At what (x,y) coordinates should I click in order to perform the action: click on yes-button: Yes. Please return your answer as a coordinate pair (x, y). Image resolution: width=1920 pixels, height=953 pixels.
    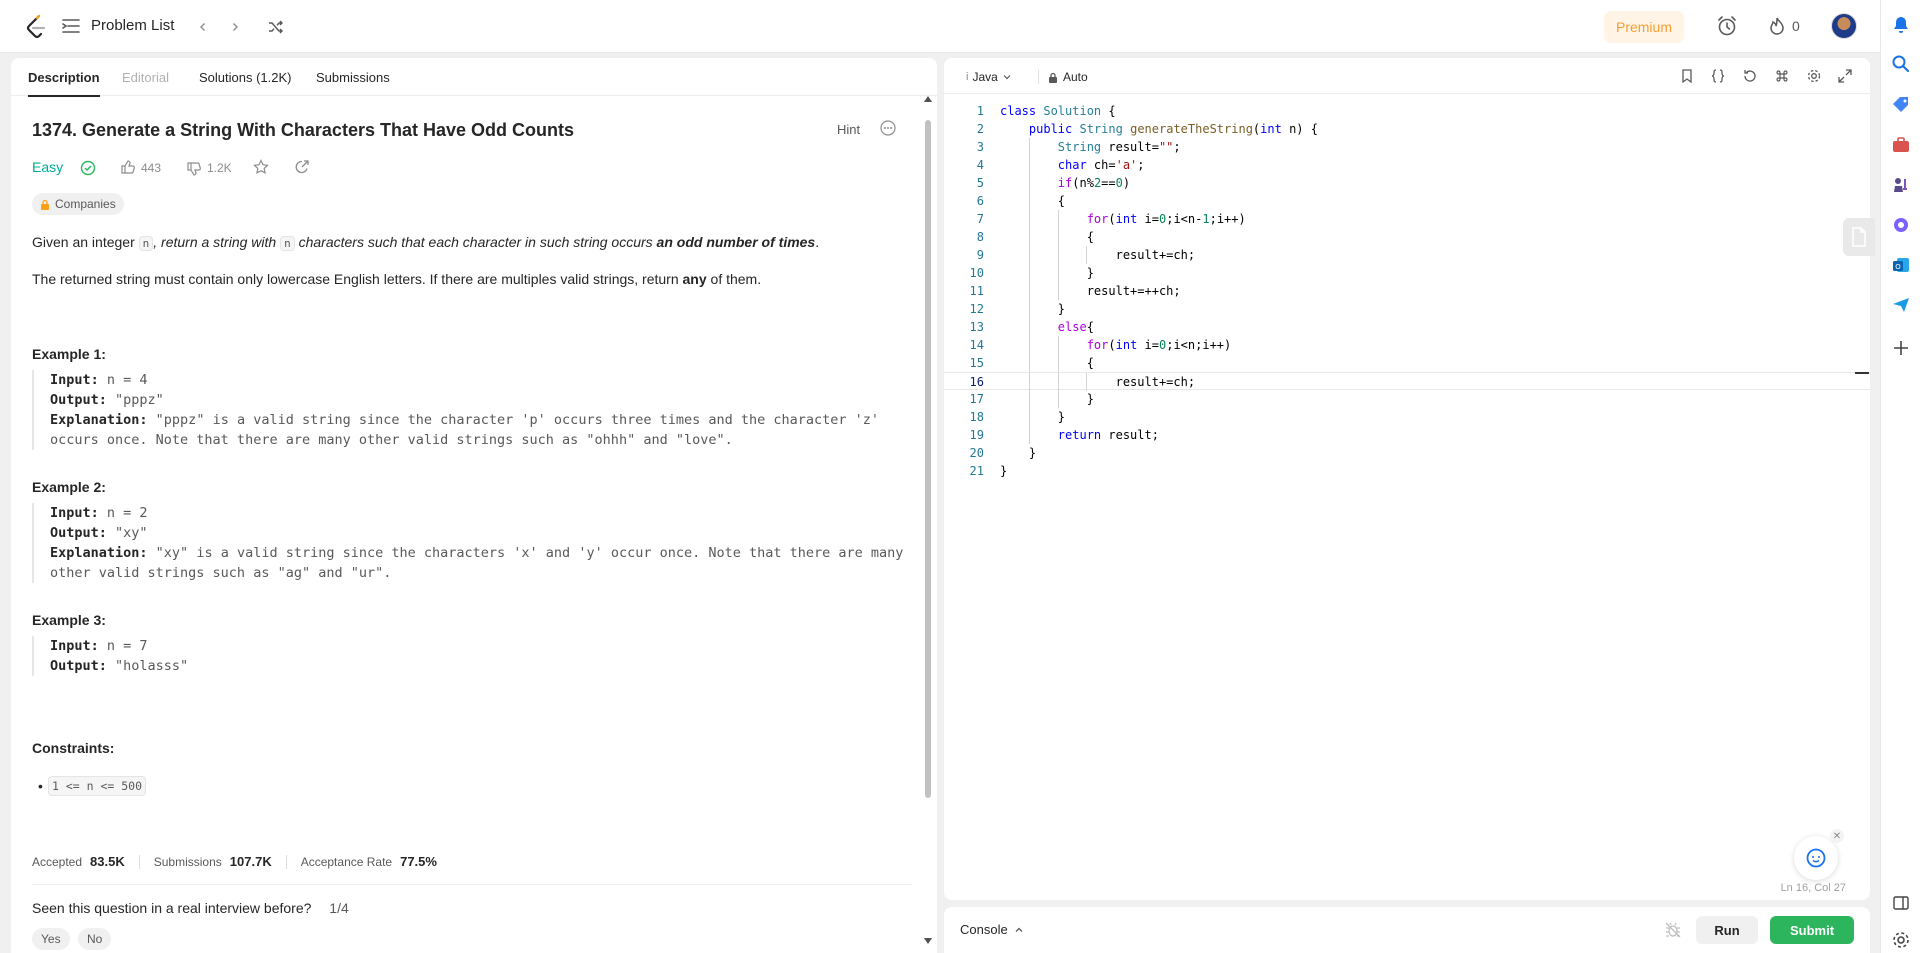
    Looking at the image, I should click on (51, 939).